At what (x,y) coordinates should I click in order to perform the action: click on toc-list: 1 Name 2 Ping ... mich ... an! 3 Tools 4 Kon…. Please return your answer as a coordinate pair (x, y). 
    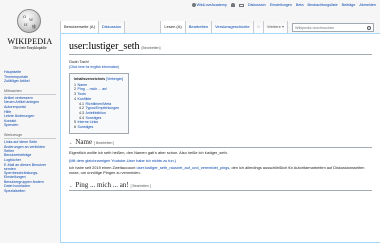
    Looking at the image, I should click on (98, 106).